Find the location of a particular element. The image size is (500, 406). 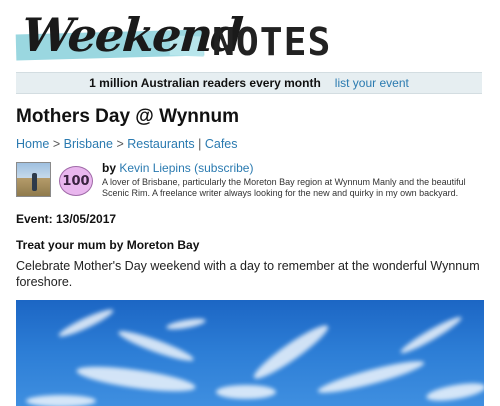

breadcrumb-restaurants: Restaurants is located at coordinates (160, 144).